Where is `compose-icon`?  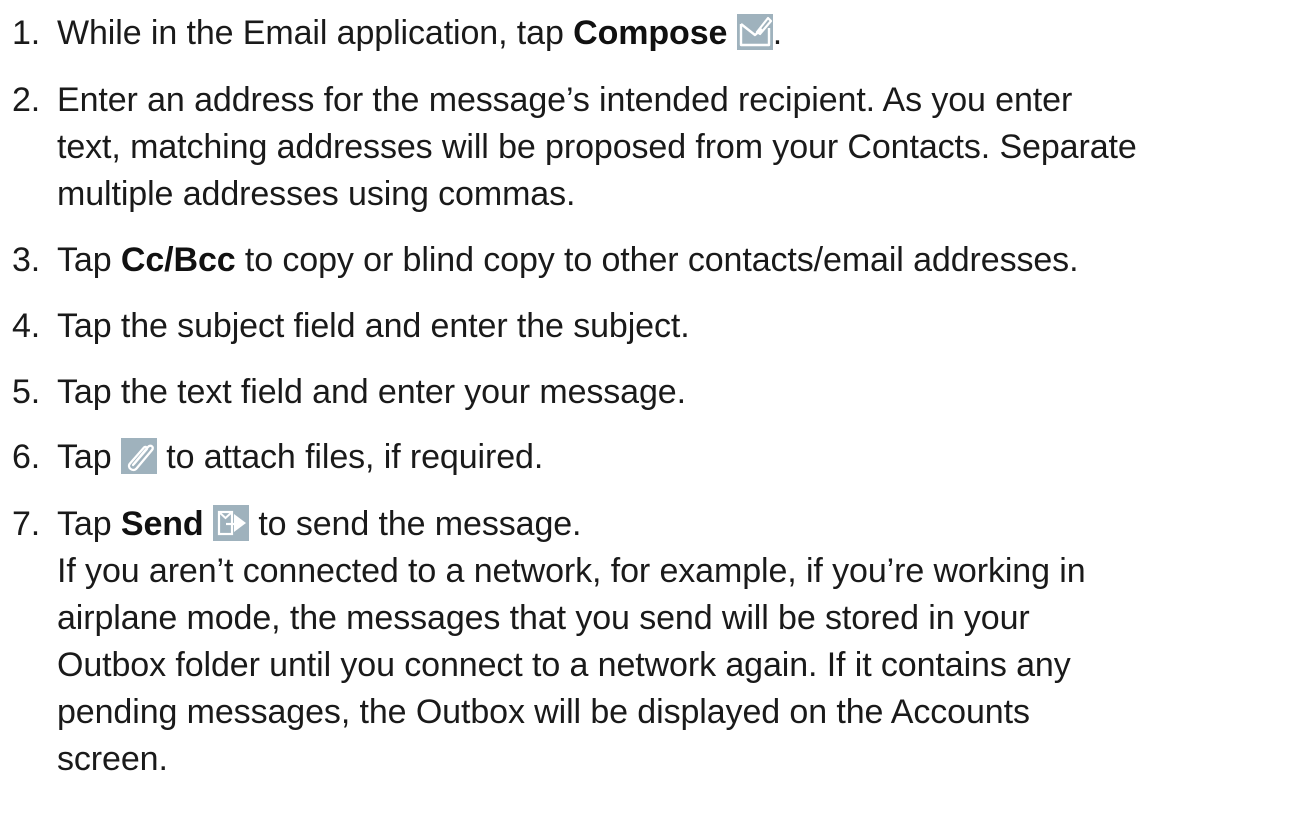
compose-icon is located at coordinates (754, 32).